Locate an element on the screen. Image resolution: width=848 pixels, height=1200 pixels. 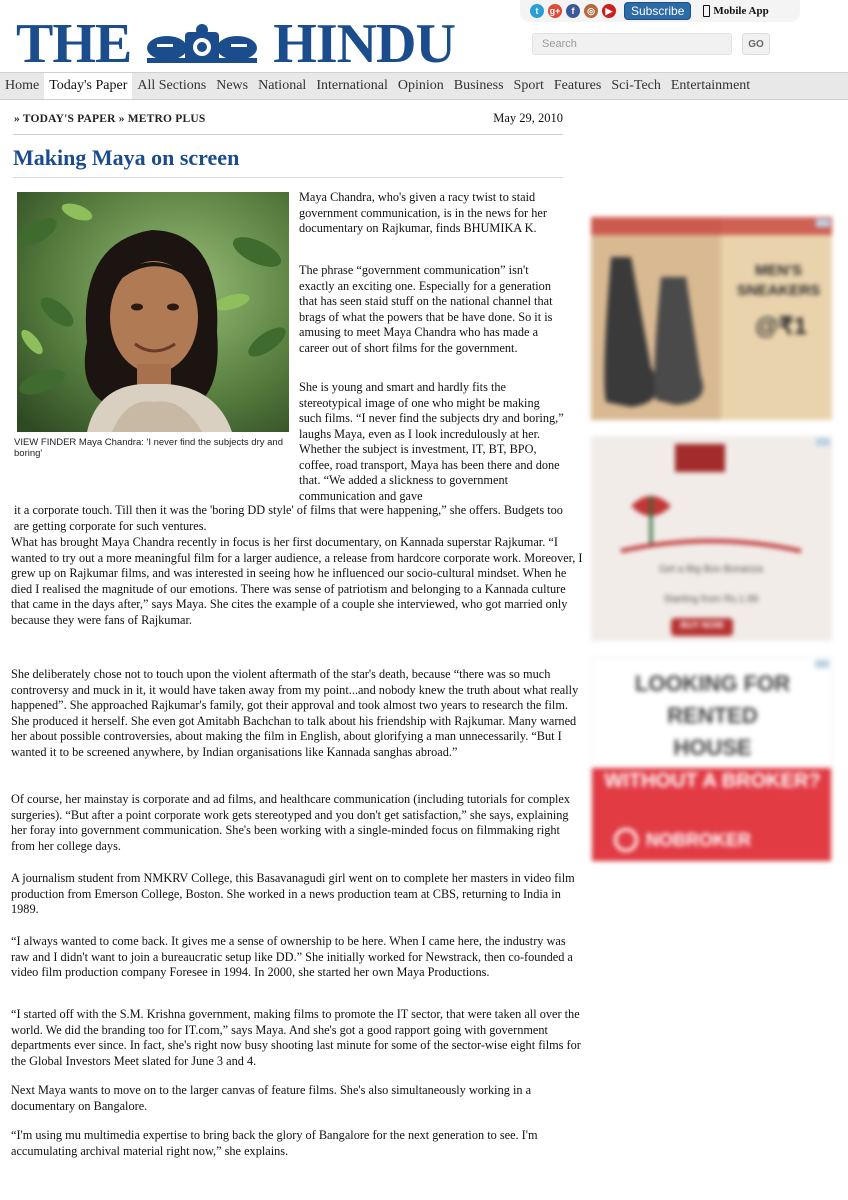
twitter-icon: t is located at coordinates (537, 11).